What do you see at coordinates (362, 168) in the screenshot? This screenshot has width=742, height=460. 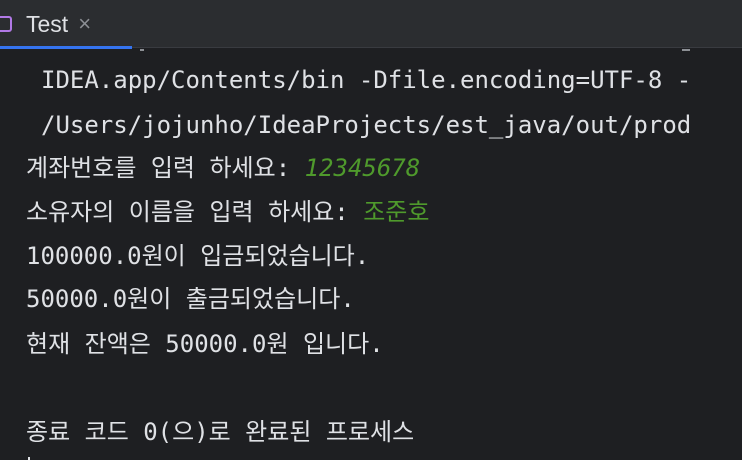 I see `account-input: 12345678` at bounding box center [362, 168].